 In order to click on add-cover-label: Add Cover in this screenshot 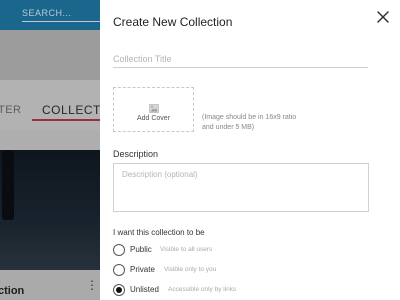, I will do `click(153, 118)`.